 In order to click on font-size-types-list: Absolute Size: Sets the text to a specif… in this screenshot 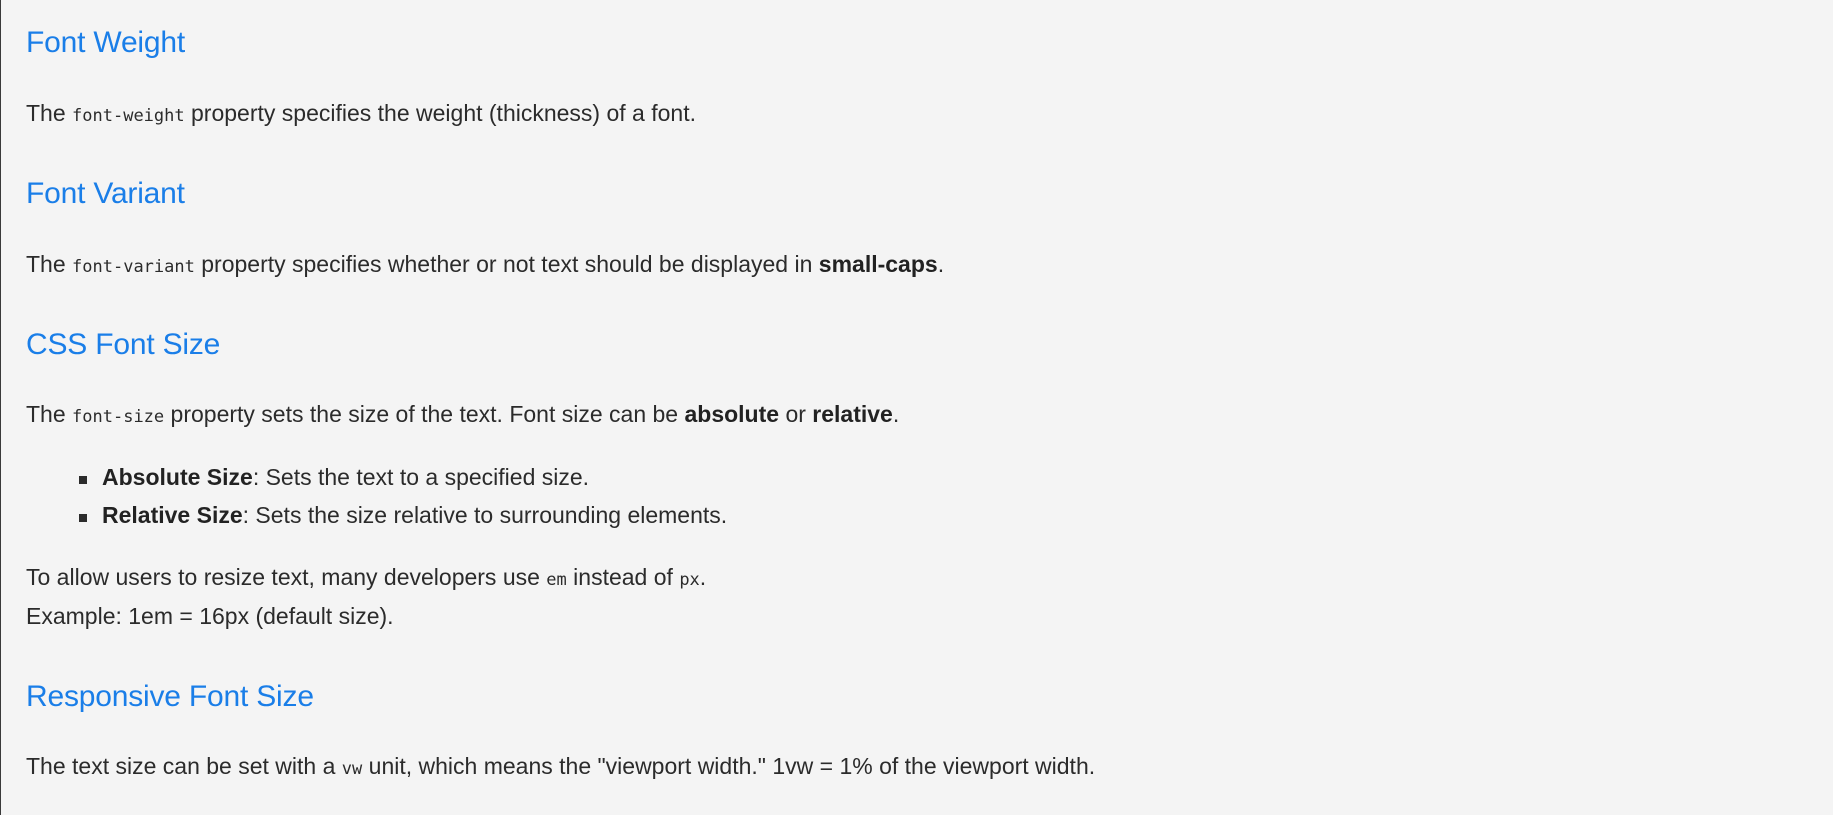, I will do `click(403, 502)`.